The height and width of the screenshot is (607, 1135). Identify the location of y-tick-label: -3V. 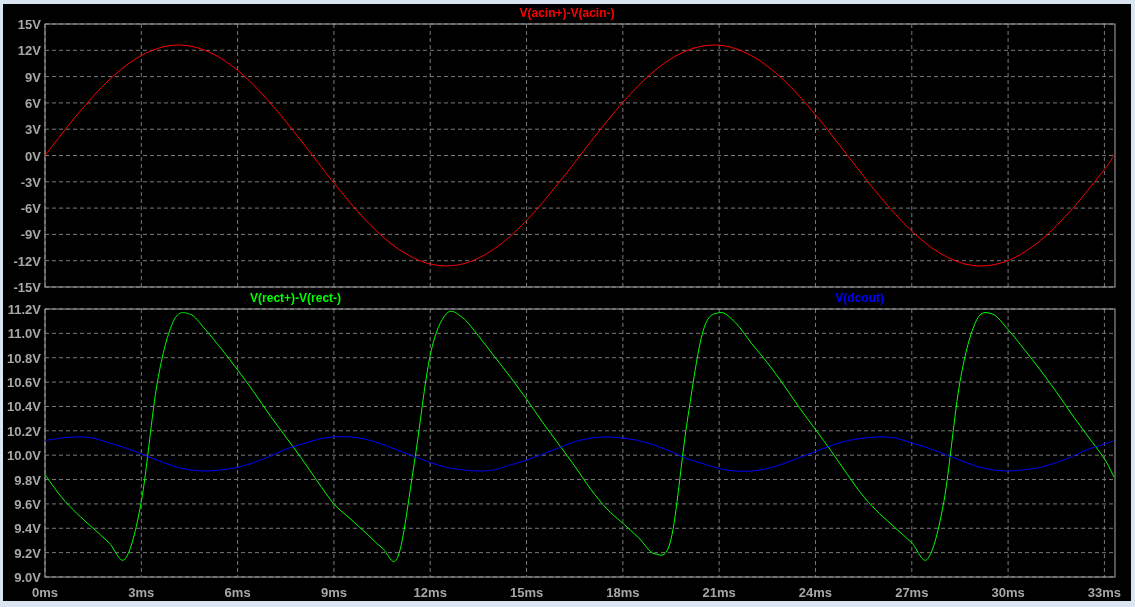
(30, 182).